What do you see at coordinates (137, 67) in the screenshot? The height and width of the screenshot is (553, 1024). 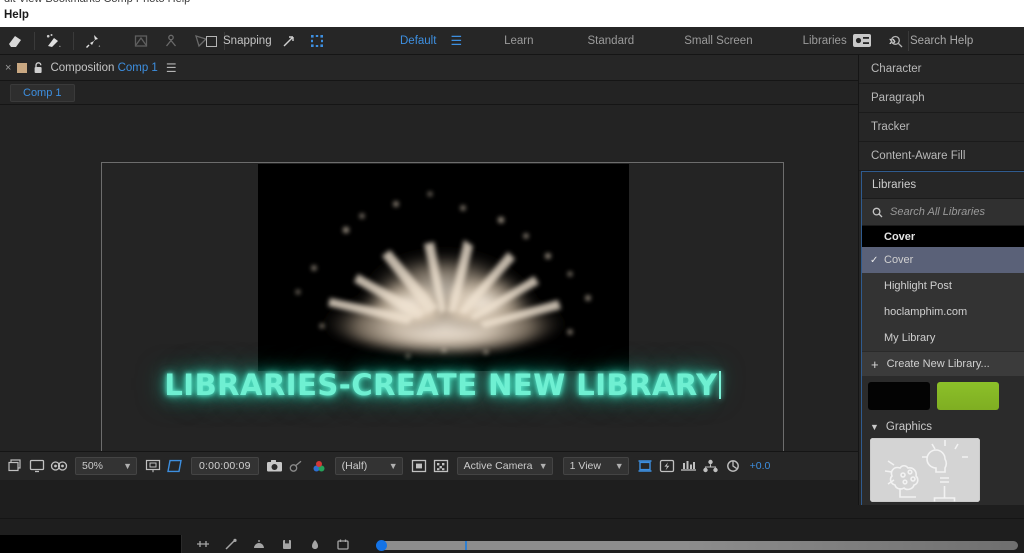 I see `composition-name: Comp 1` at bounding box center [137, 67].